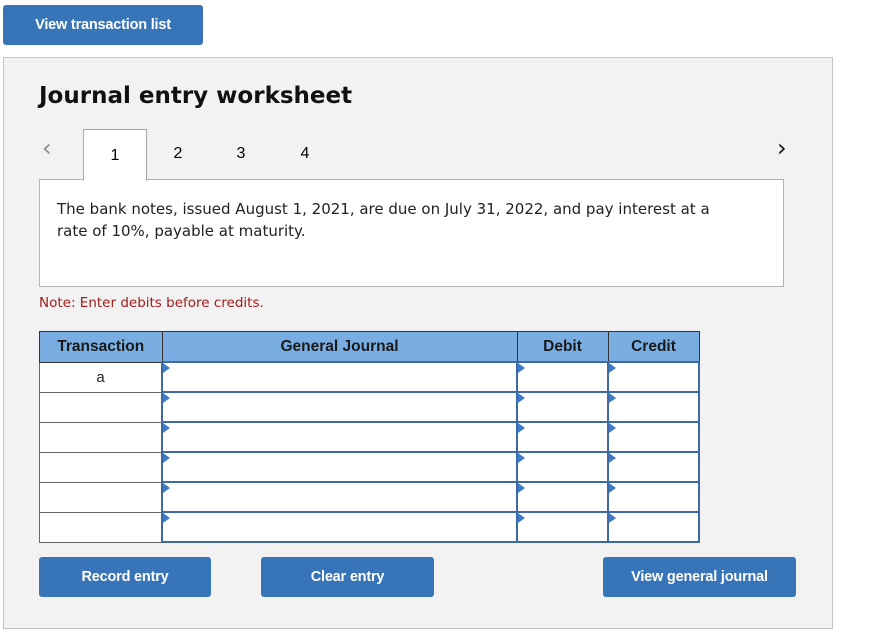  I want to click on record-entry-button: Record entry, so click(125, 577).